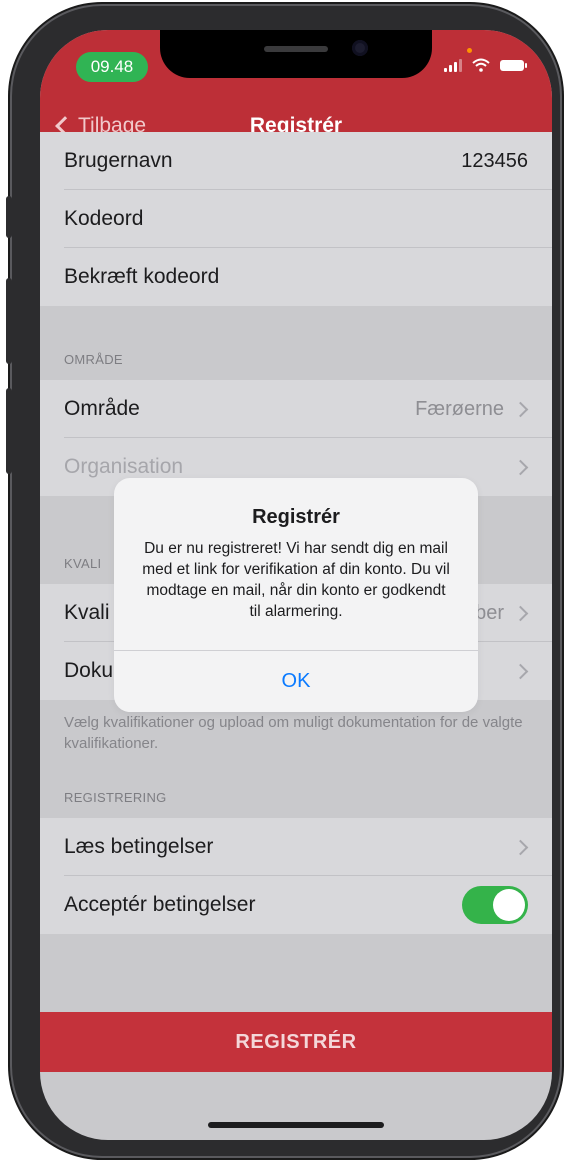 The width and height of the screenshot is (570, 1164). Describe the element at coordinates (489, 613) in the screenshot. I see `qualifications-value: ber` at that location.